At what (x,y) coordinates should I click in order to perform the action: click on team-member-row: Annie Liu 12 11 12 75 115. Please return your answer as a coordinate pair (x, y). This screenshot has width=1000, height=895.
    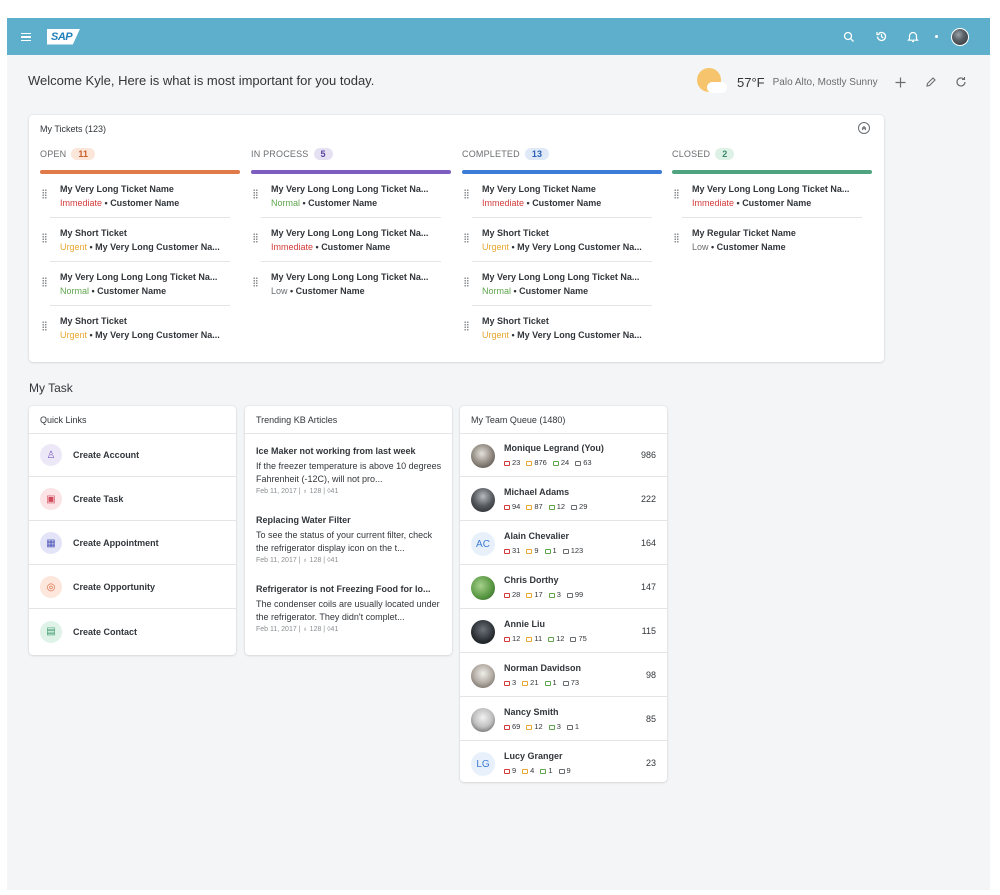
    Looking at the image, I should click on (563, 631).